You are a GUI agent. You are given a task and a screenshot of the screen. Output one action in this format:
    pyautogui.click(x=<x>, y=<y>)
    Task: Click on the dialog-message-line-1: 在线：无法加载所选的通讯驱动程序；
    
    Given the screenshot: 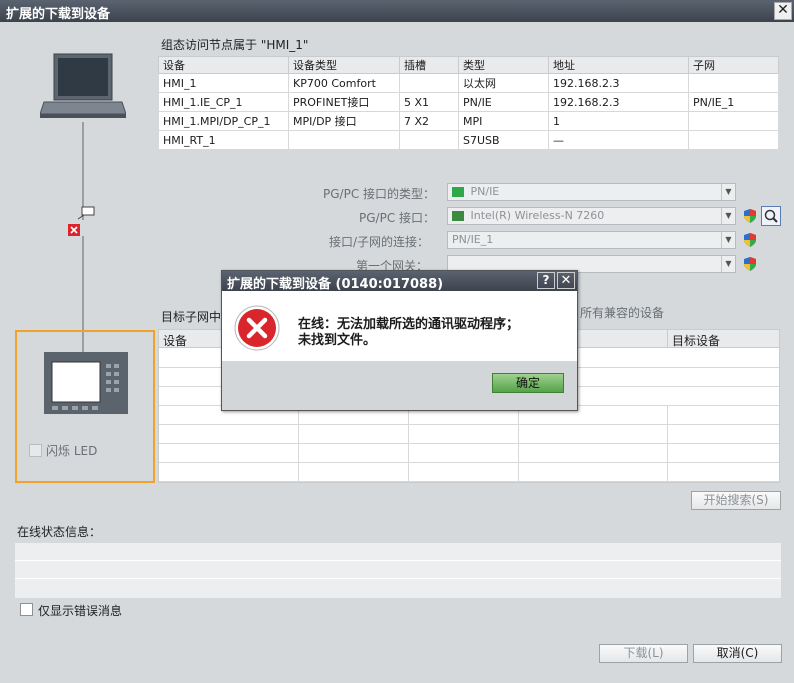 What is the action you would take?
    pyautogui.click(x=409, y=324)
    